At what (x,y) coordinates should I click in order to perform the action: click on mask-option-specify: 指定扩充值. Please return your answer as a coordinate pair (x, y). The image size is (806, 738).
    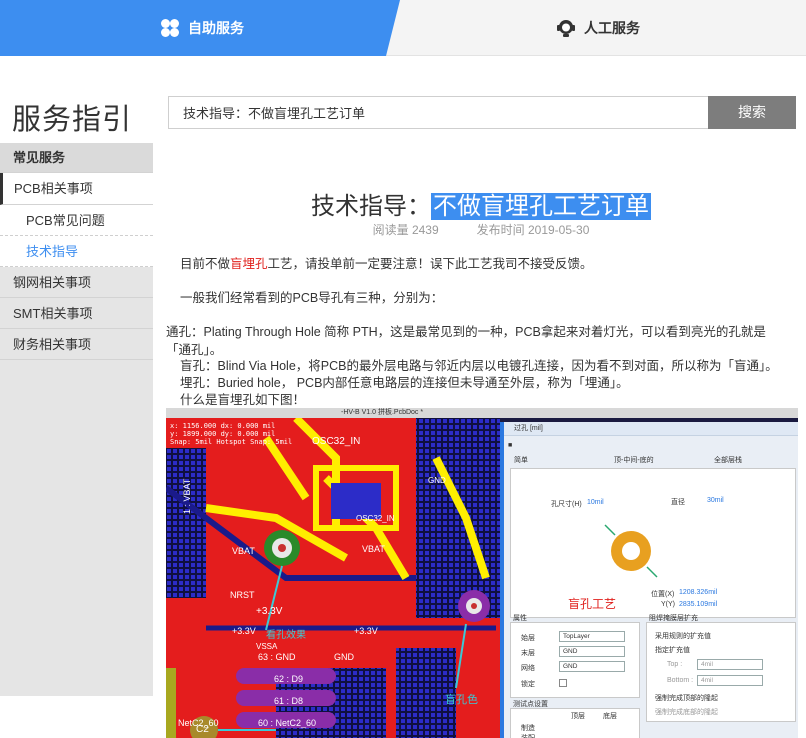
    Looking at the image, I should click on (672, 650).